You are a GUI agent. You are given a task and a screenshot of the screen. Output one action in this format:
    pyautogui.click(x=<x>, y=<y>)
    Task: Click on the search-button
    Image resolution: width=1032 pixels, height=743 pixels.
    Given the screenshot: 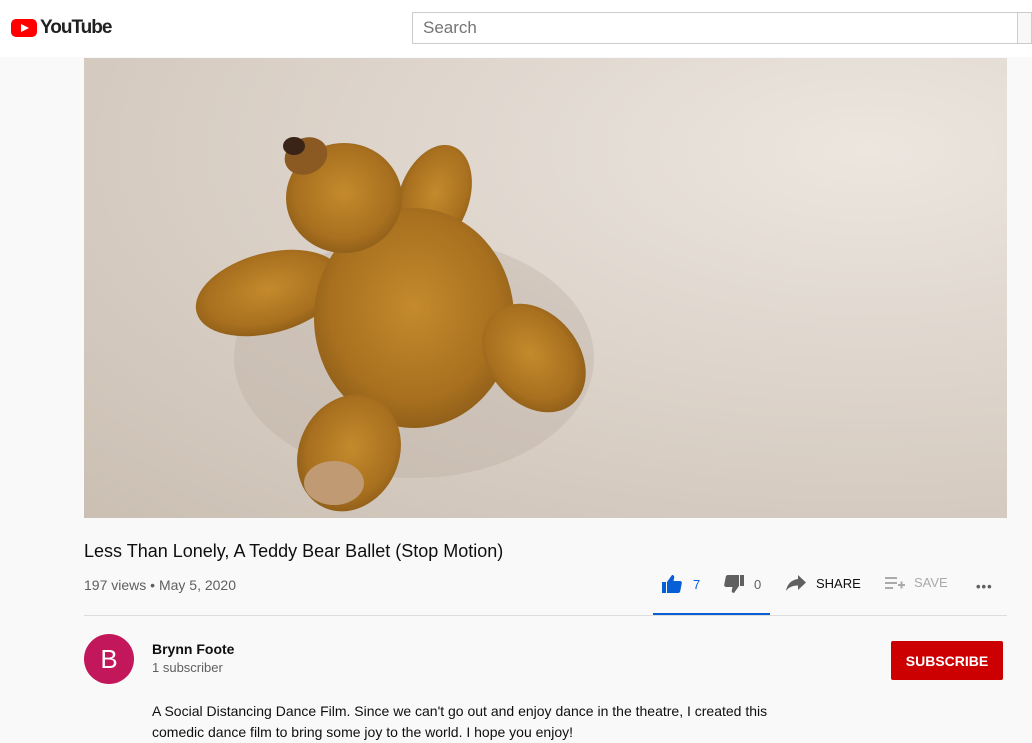 What is the action you would take?
    pyautogui.click(x=1025, y=28)
    